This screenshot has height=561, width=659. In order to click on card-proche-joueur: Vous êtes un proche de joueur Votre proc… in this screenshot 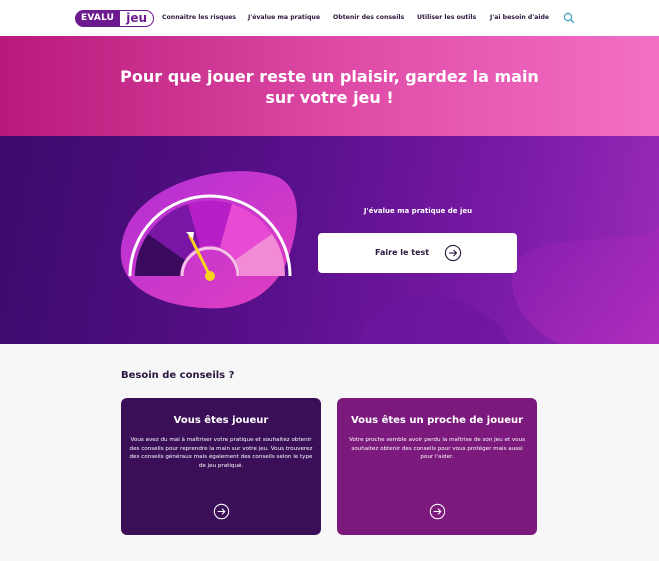, I will do `click(437, 466)`.